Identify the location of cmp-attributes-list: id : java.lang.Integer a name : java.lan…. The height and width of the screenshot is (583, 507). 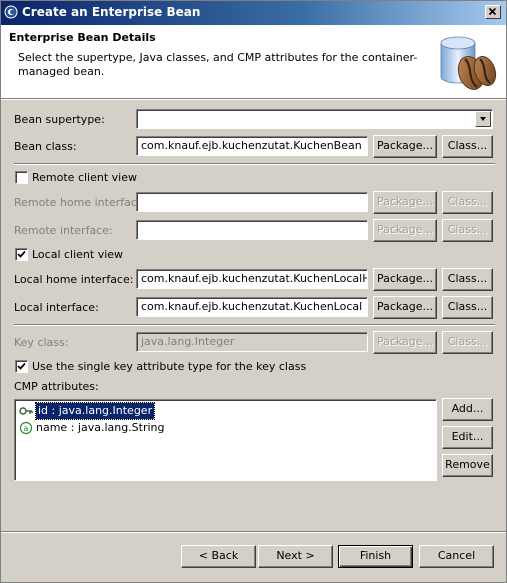
(225, 440).